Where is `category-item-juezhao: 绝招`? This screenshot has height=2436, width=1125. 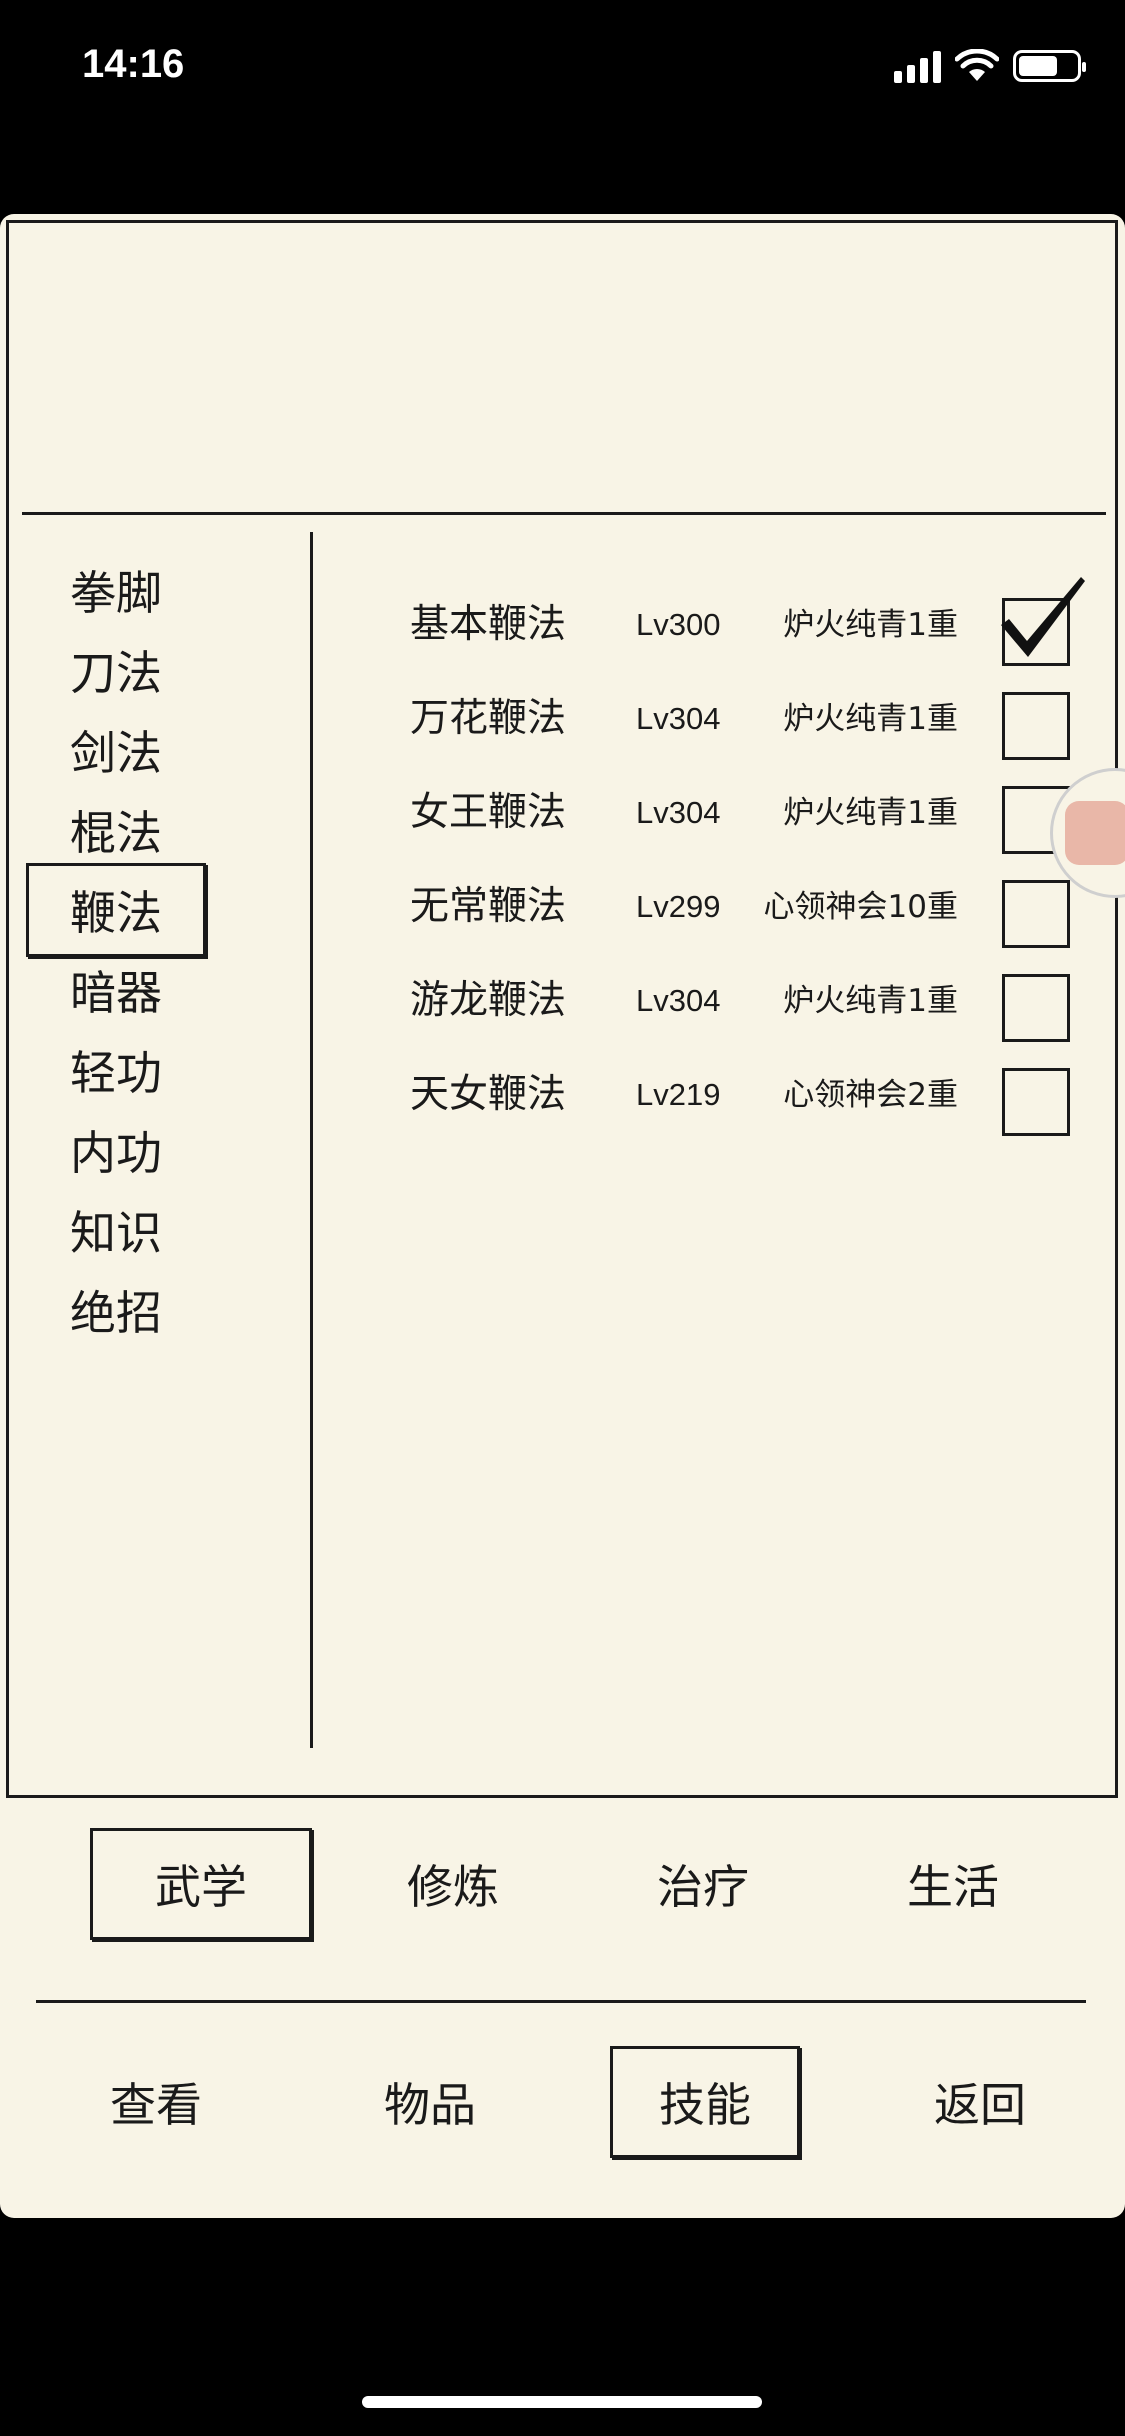
category-item-juezhao: 绝招 is located at coordinates (116, 1310).